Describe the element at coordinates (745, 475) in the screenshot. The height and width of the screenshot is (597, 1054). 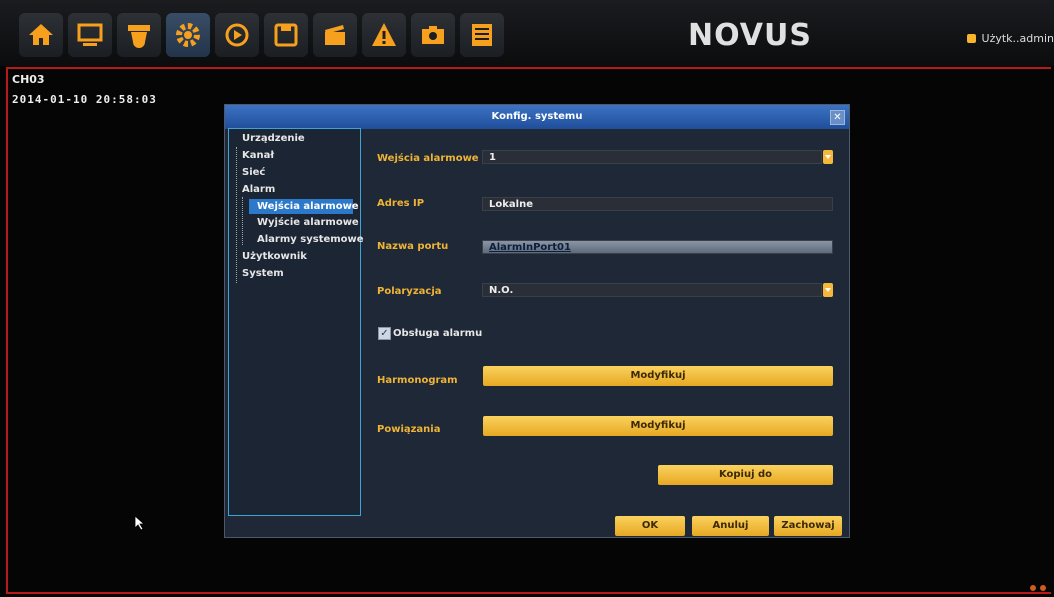
I see `copy-to-button: Kopiuj do` at that location.